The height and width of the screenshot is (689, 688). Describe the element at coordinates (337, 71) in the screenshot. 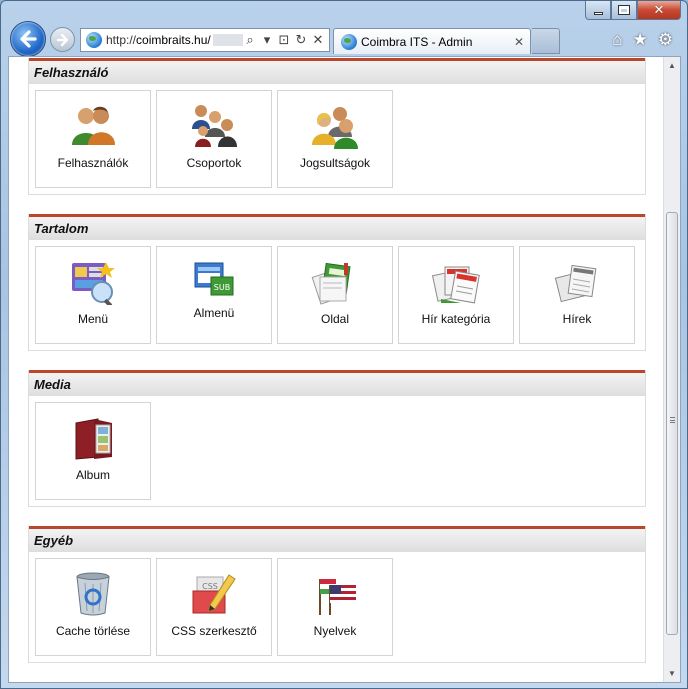

I see `section-header: Felhasználó` at that location.